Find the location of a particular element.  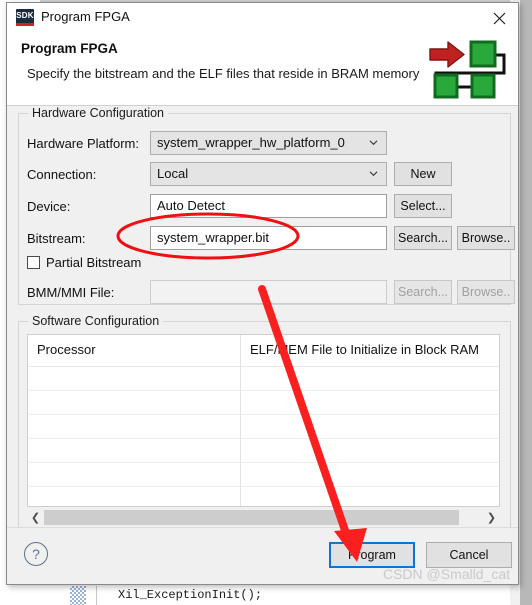

hardware-platform-value: system_wrapper_hw_platform_0 is located at coordinates (251, 142).